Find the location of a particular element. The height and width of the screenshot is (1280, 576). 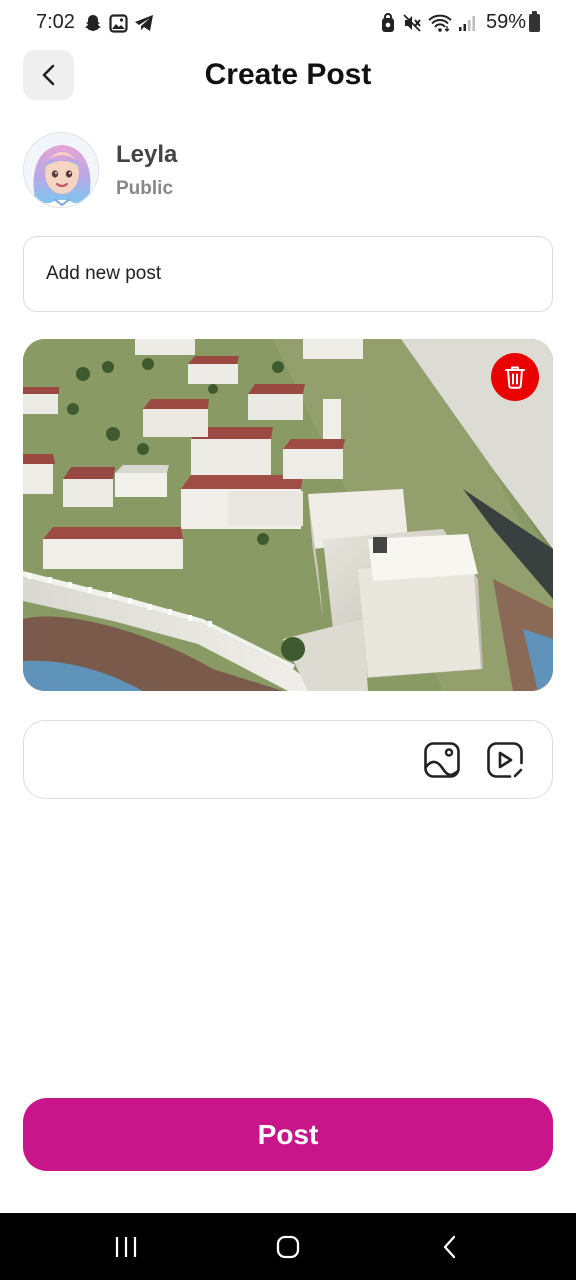

status-bar: 7:02 59% is located at coordinates (288, 24).